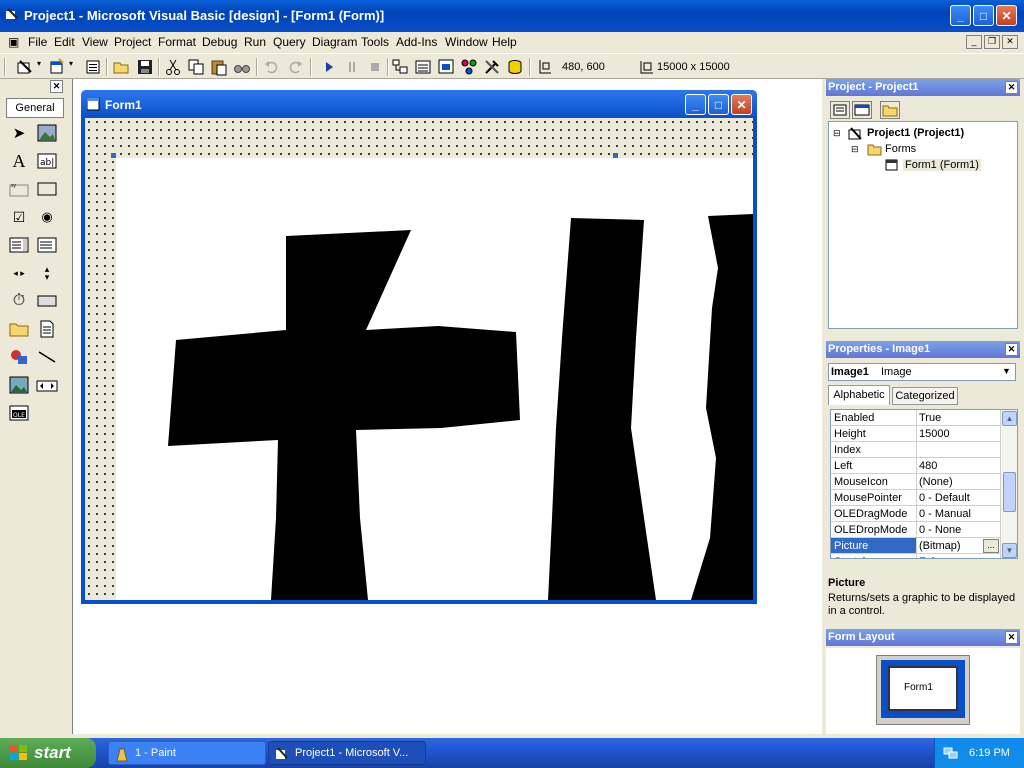 The width and height of the screenshot is (1024, 768). I want to click on open-project-icon, so click(122, 67).